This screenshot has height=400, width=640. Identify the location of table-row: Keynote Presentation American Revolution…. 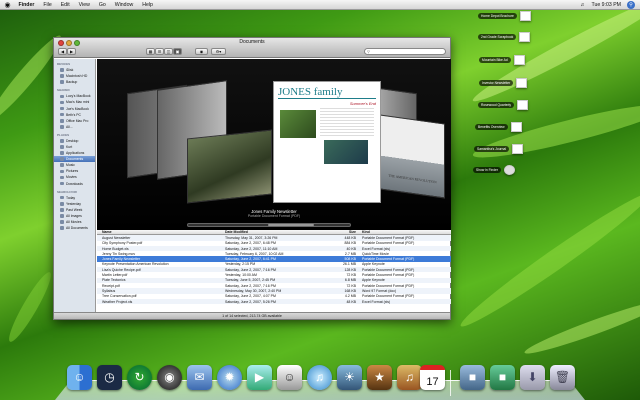
(274, 264).